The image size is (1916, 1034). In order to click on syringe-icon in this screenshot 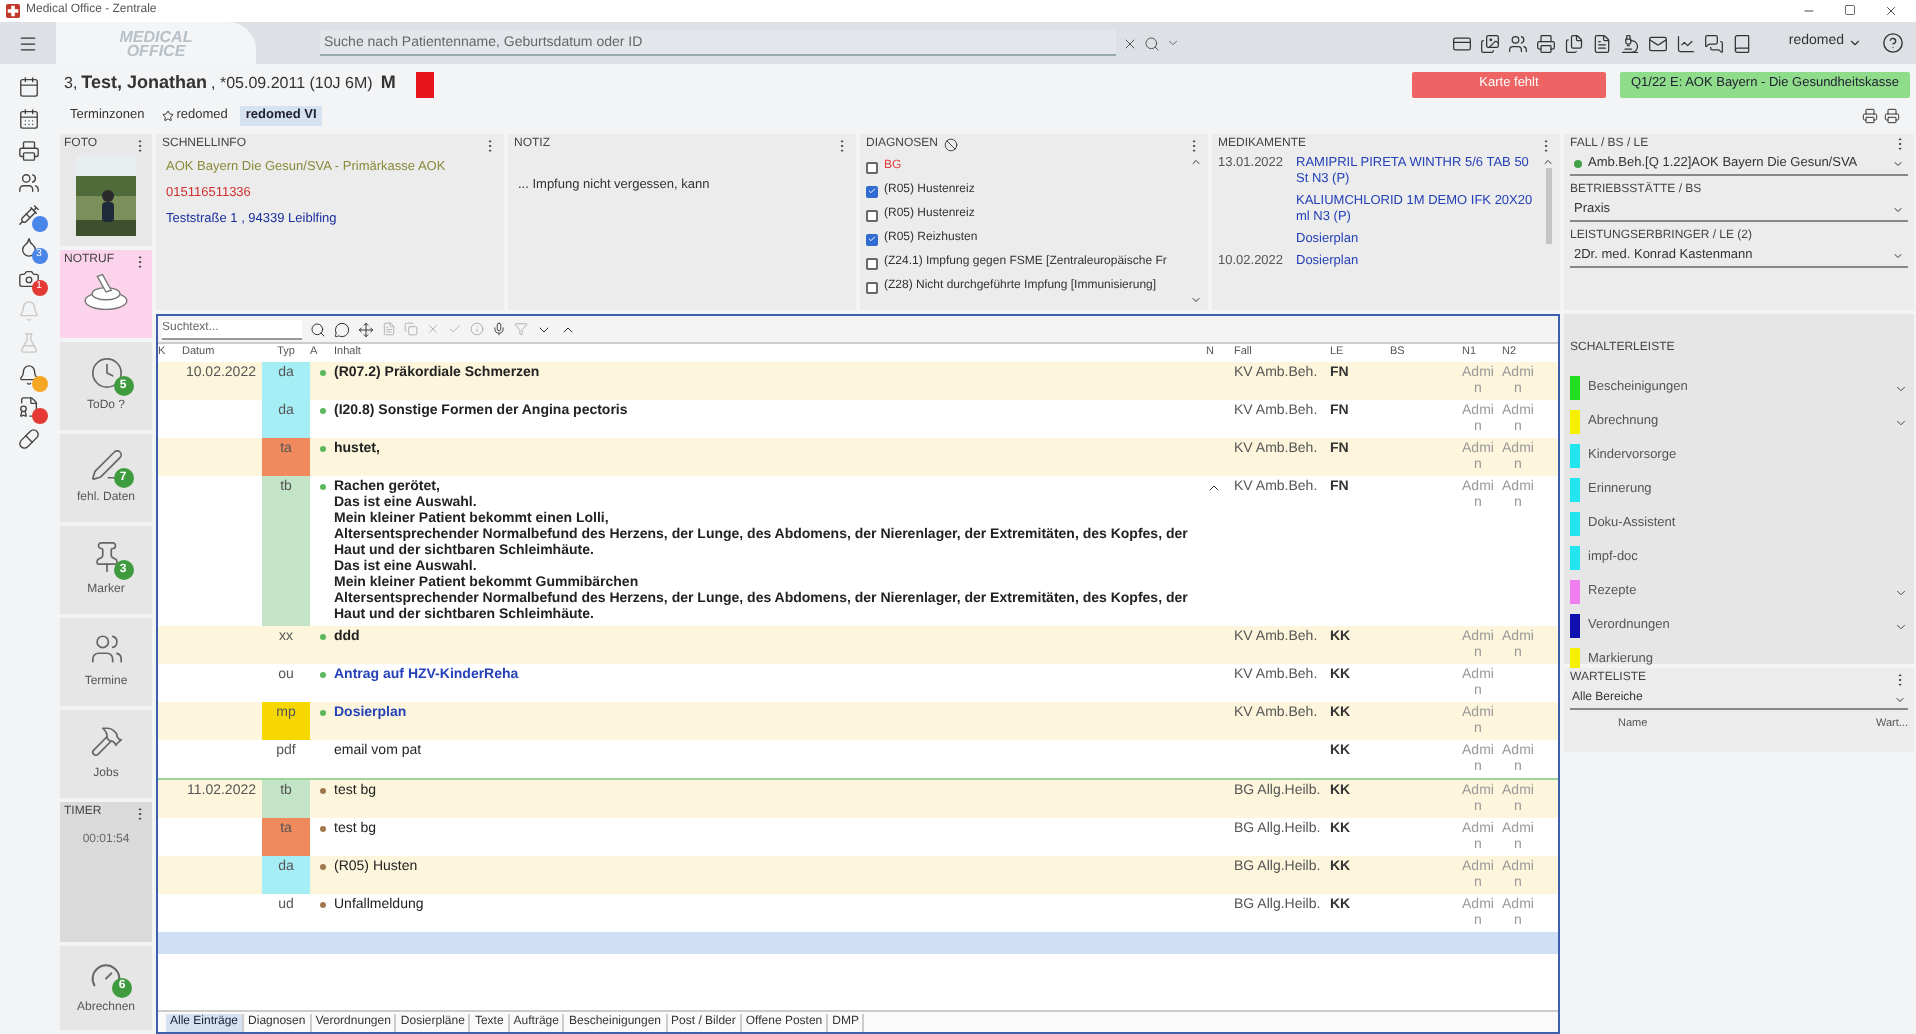, I will do `click(28, 215)`.